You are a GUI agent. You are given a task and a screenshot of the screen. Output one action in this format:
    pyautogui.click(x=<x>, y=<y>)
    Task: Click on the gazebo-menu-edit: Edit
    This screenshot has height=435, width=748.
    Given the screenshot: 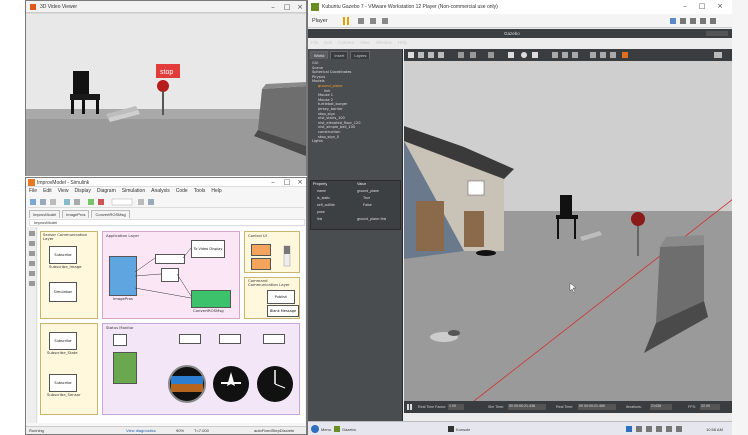 What is the action you would take?
    pyautogui.click(x=328, y=42)
    